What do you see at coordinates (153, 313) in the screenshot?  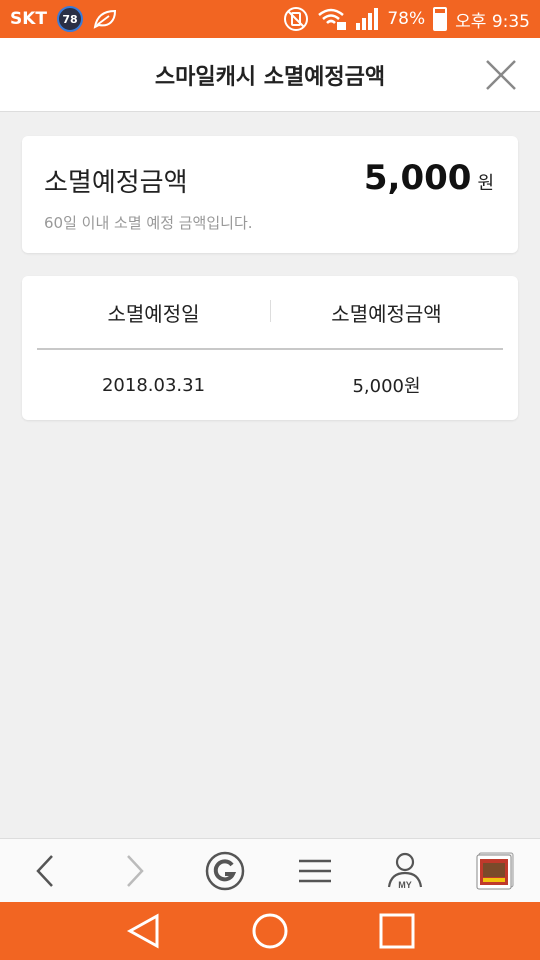 I see `column-header-date: 소멸예정일` at bounding box center [153, 313].